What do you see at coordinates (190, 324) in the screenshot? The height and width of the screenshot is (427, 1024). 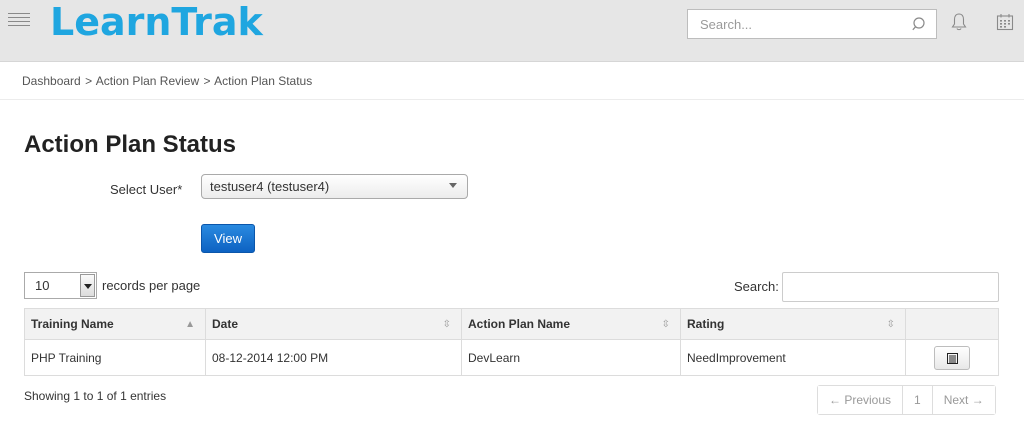 I see `sort-asc-icon: ▲` at bounding box center [190, 324].